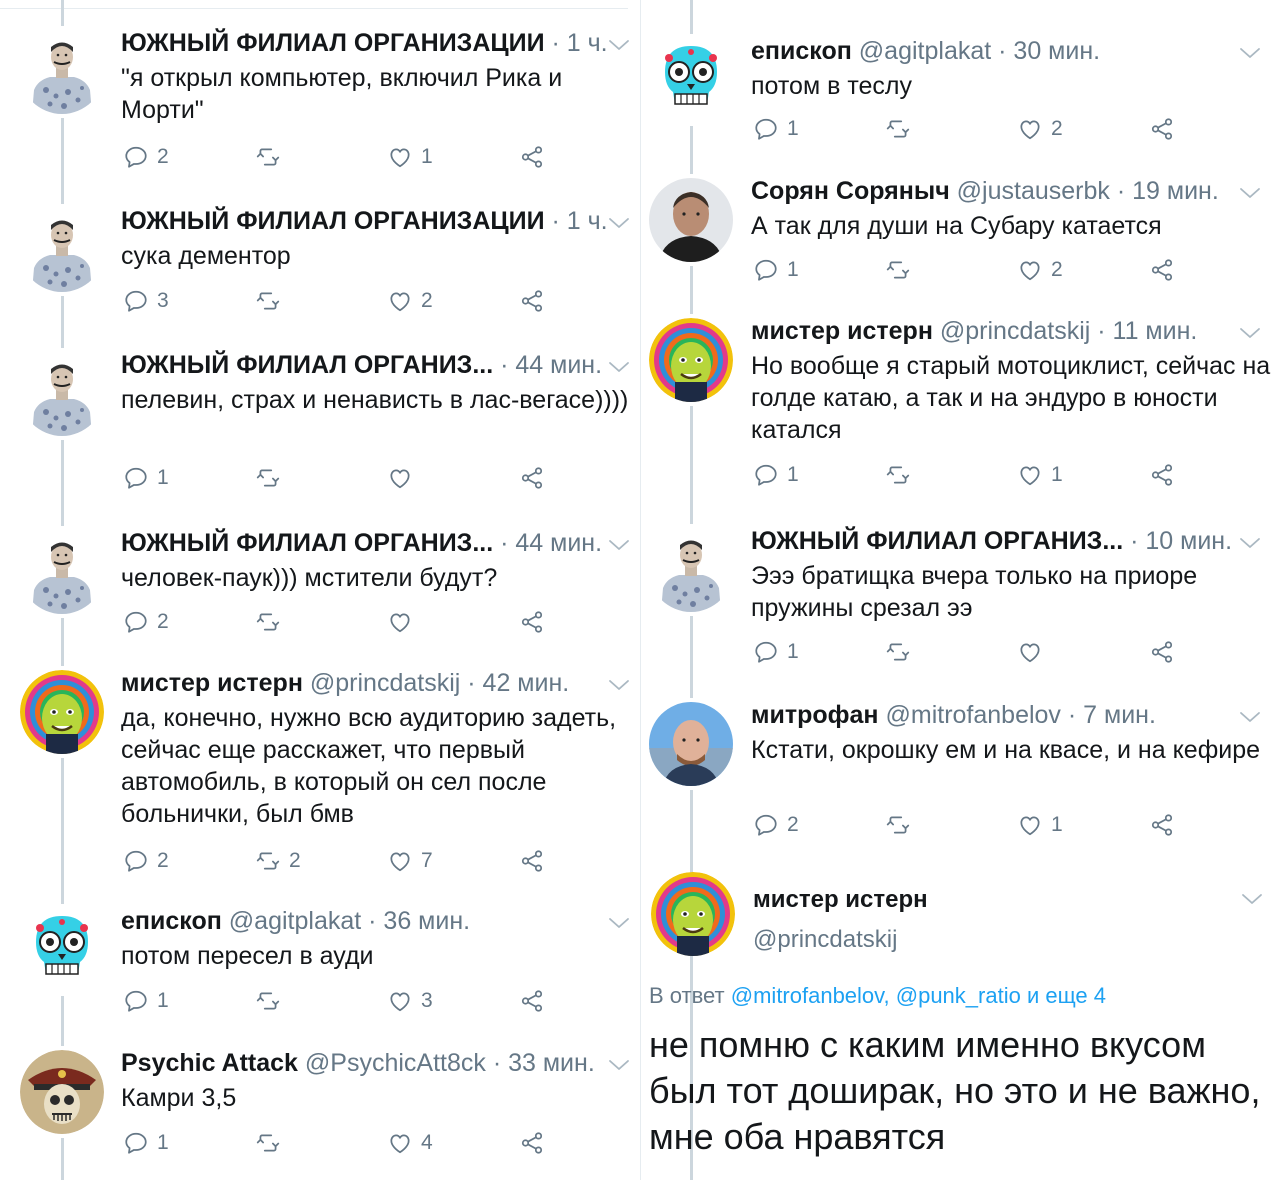 This screenshot has width=1280, height=1180. I want to click on author-name: митрофан, so click(815, 715).